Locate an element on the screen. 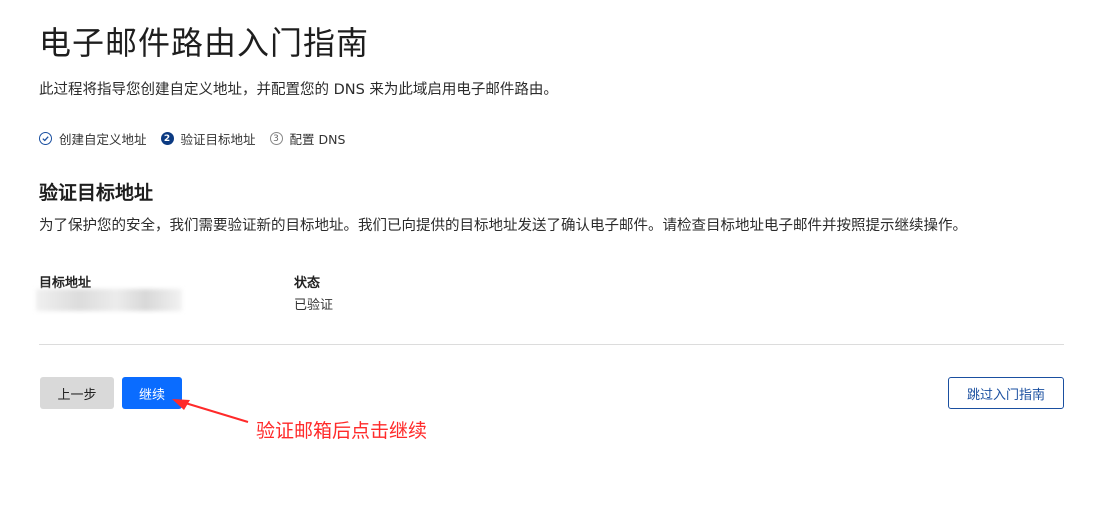 The width and height of the screenshot is (1098, 526). step-create-address: 创建自定义地址 is located at coordinates (93, 138).